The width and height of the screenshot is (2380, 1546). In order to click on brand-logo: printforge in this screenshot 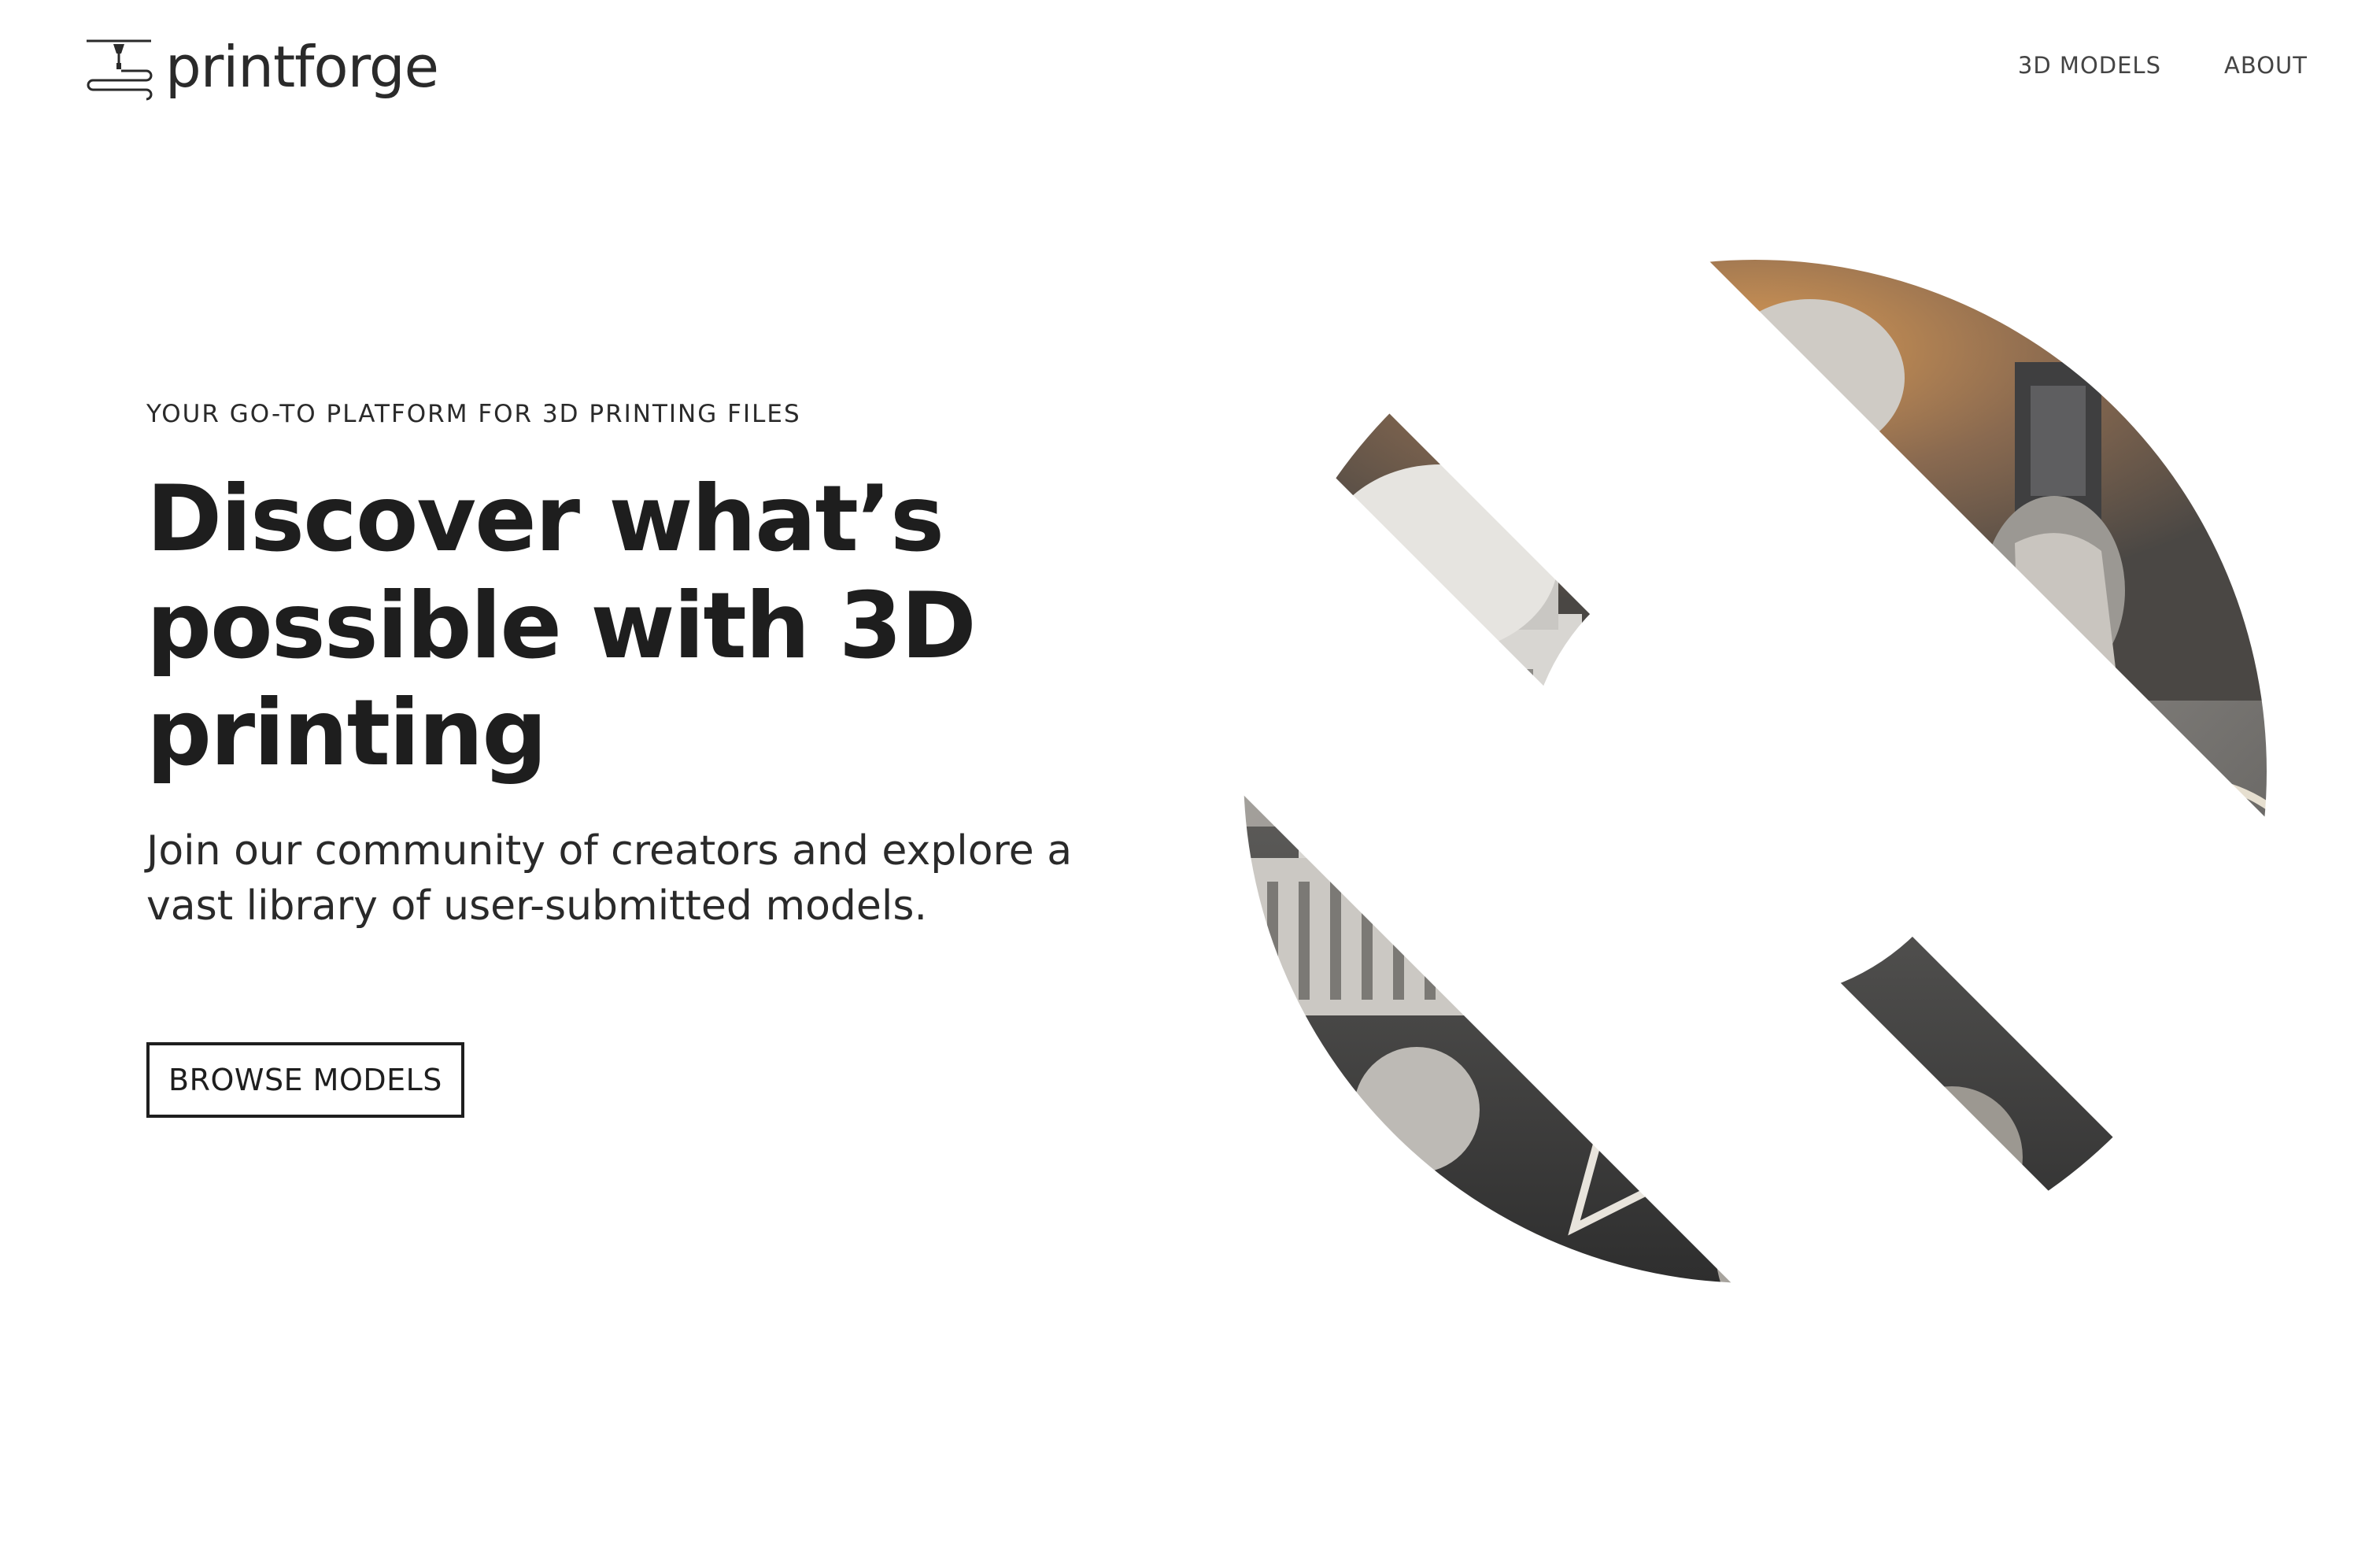, I will do `click(262, 69)`.